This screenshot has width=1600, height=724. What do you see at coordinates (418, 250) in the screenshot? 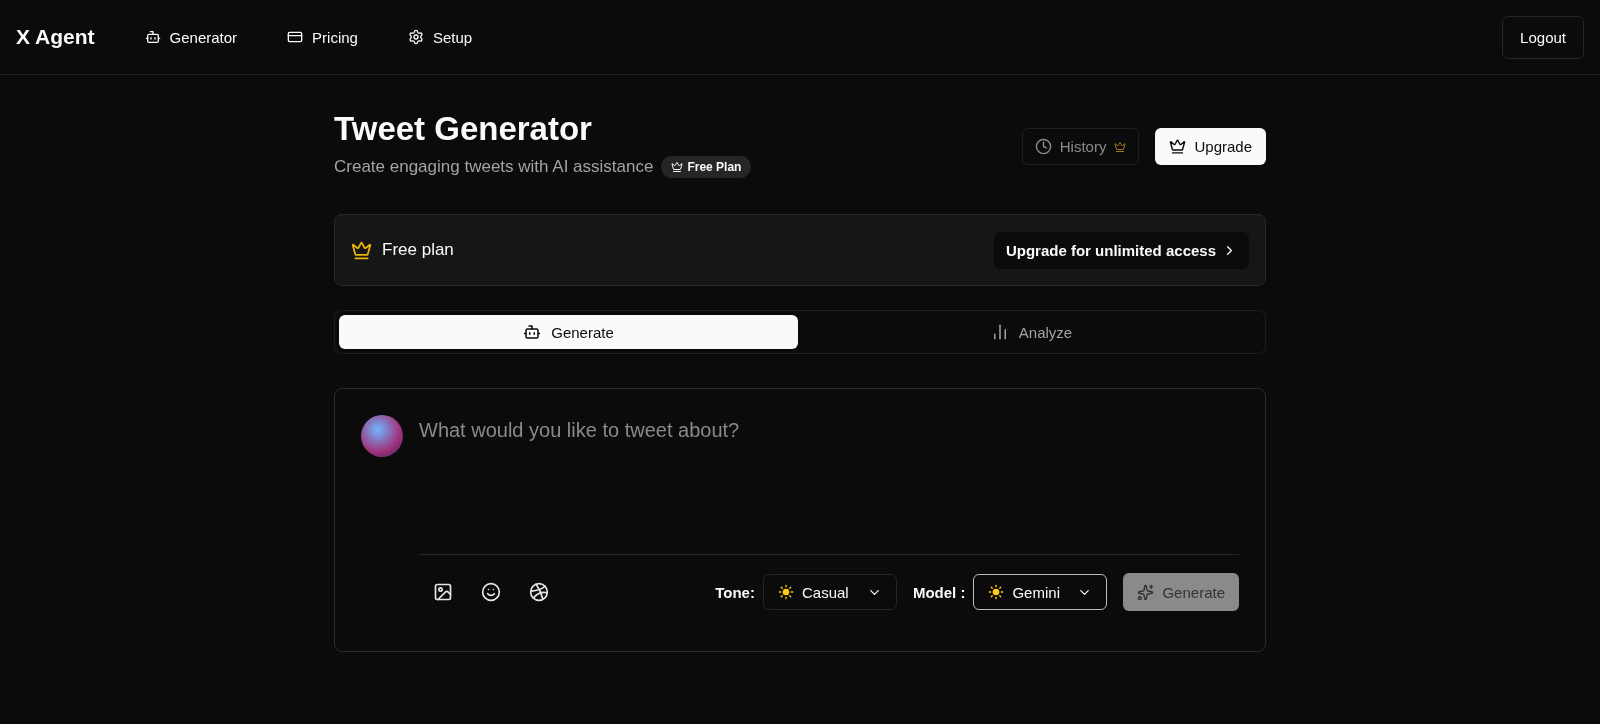
I see `plan-label: Free plan` at bounding box center [418, 250].